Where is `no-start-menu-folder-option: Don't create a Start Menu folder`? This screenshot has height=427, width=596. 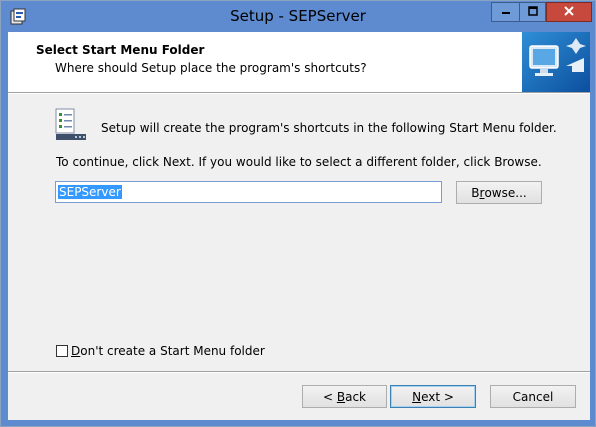
no-start-menu-folder-option: Don't create a Start Menu folder is located at coordinates (160, 351).